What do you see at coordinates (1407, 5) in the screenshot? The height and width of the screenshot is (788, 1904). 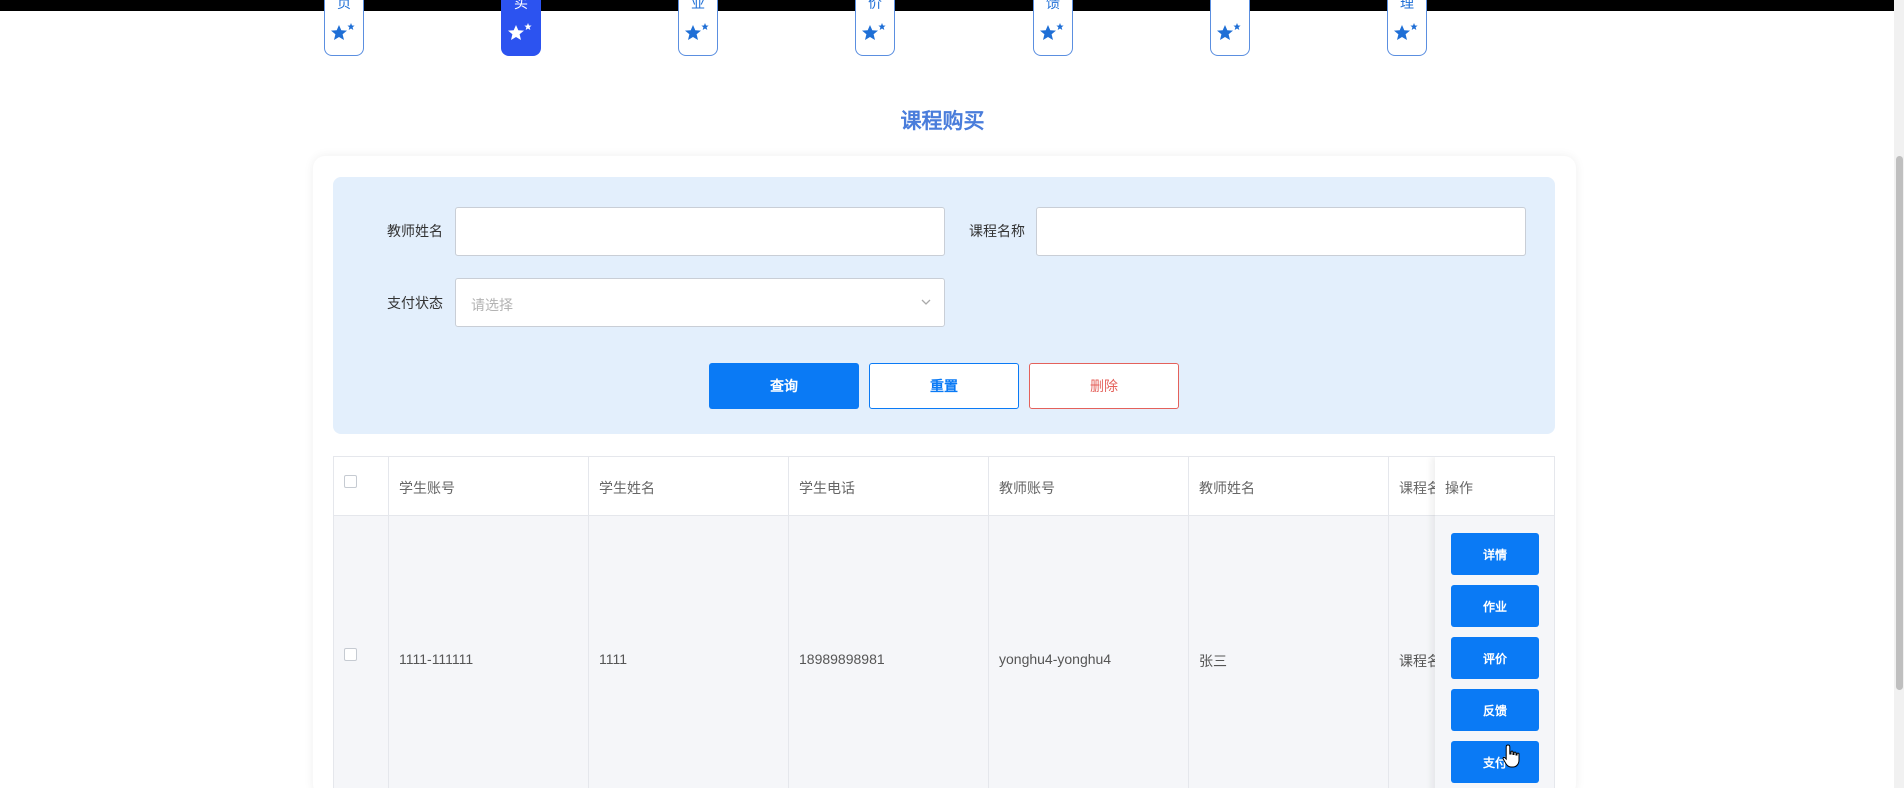 I see `nav-tab-label: 理` at bounding box center [1407, 5].